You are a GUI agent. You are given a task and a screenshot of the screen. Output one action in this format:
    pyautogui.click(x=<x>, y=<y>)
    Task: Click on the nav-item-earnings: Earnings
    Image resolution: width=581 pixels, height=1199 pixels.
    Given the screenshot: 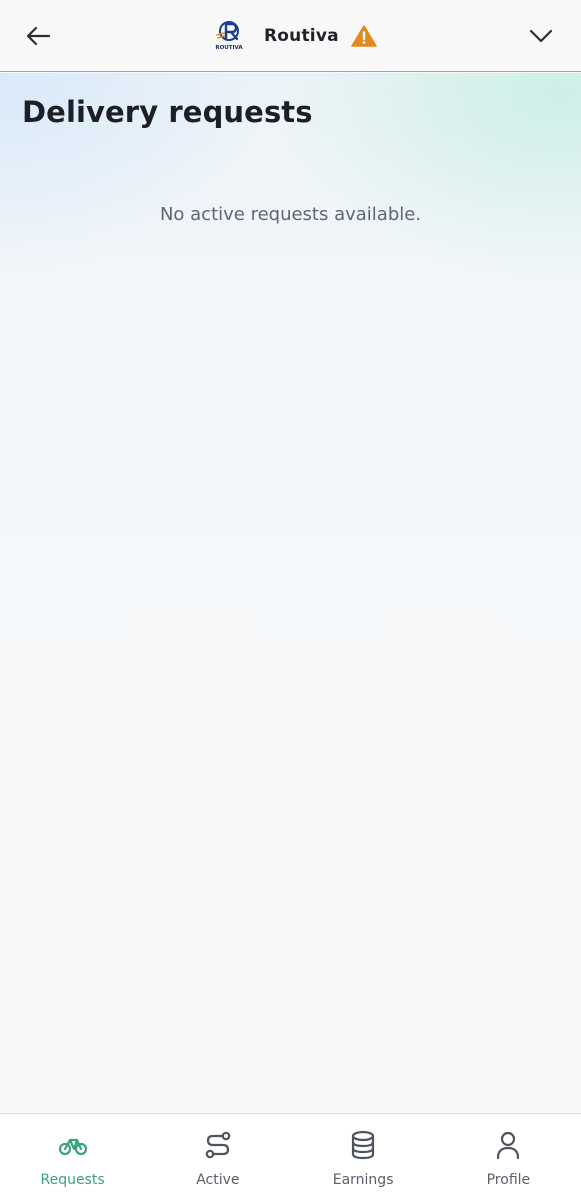 What is the action you would take?
    pyautogui.click(x=363, y=1156)
    